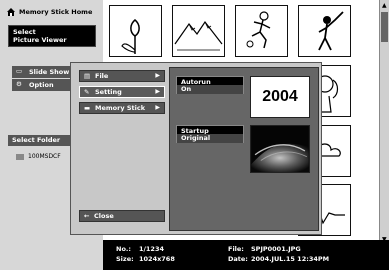 This screenshot has height=270, width=389. What do you see at coordinates (19, 84) in the screenshot?
I see `option-icon: ⚙` at bounding box center [19, 84].